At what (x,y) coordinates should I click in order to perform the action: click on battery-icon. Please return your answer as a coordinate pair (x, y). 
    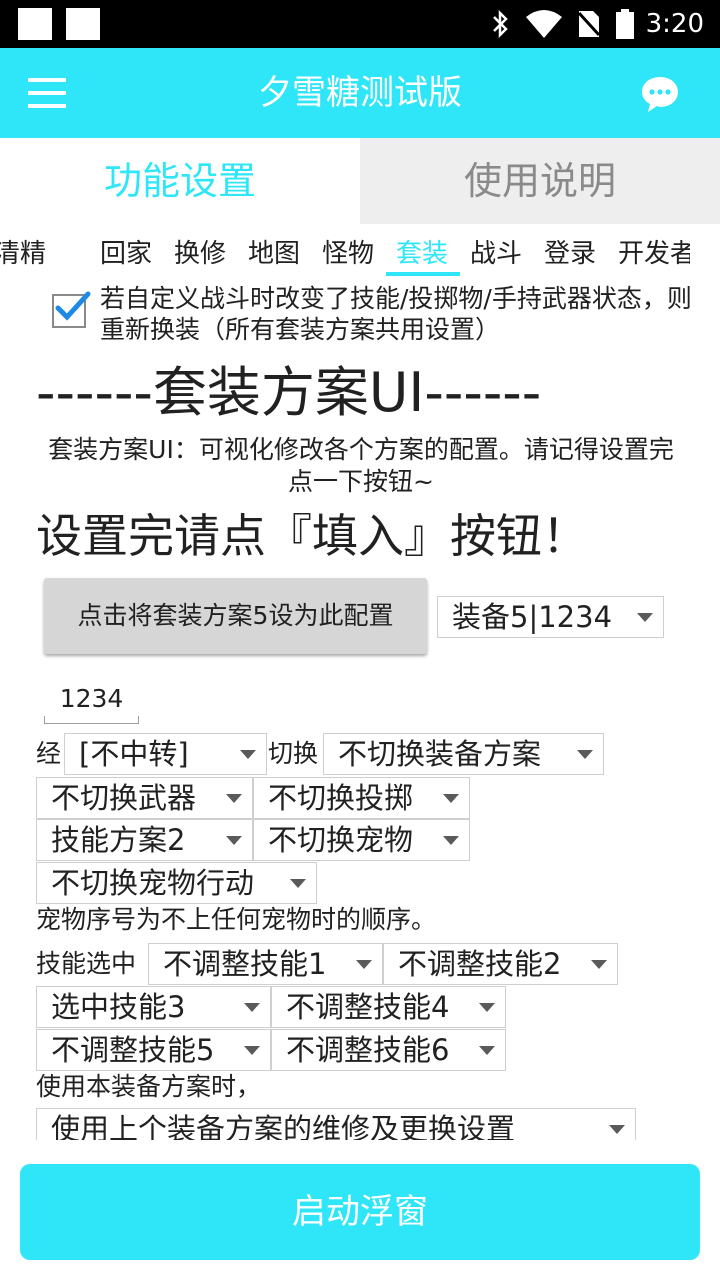
    Looking at the image, I should click on (625, 24).